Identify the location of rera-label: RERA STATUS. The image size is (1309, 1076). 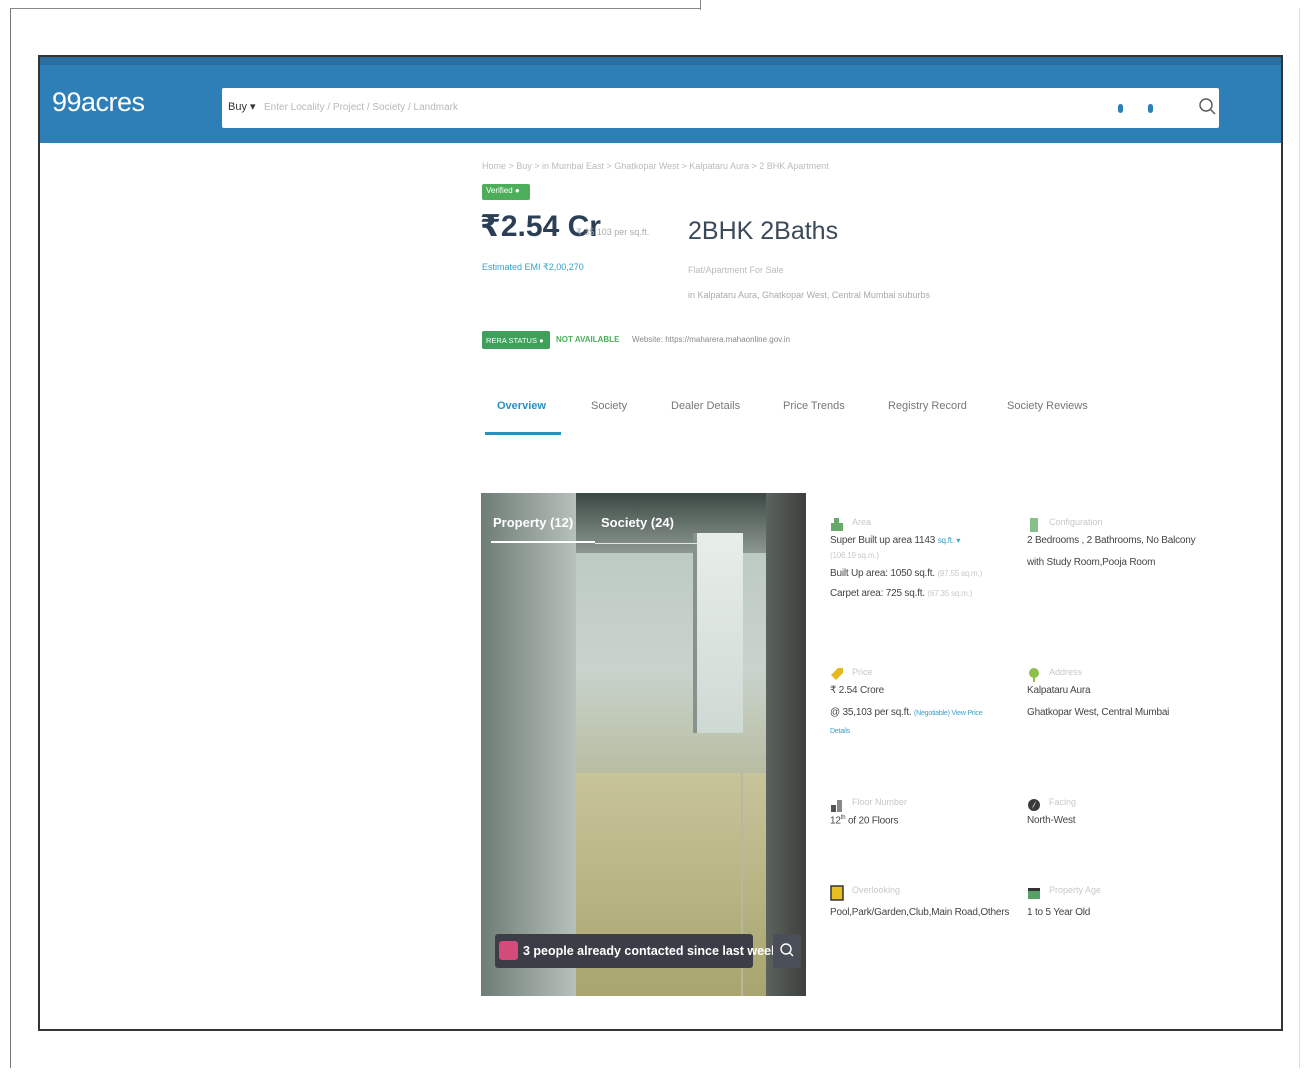
(511, 340).